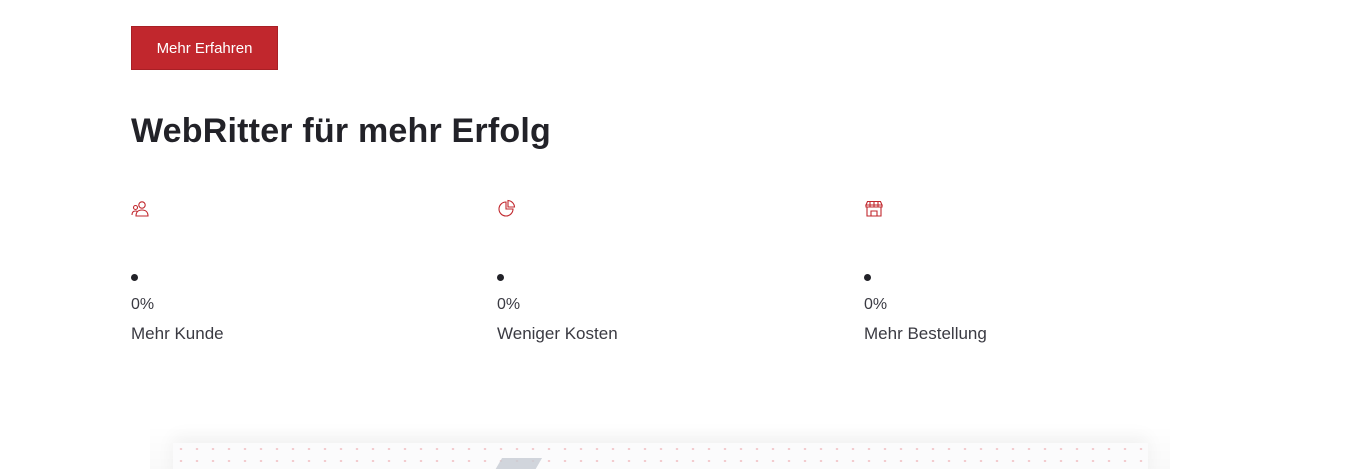 Image resolution: width=1366 pixels, height=469 pixels. I want to click on stat-label: Weniger Kosten, so click(557, 333).